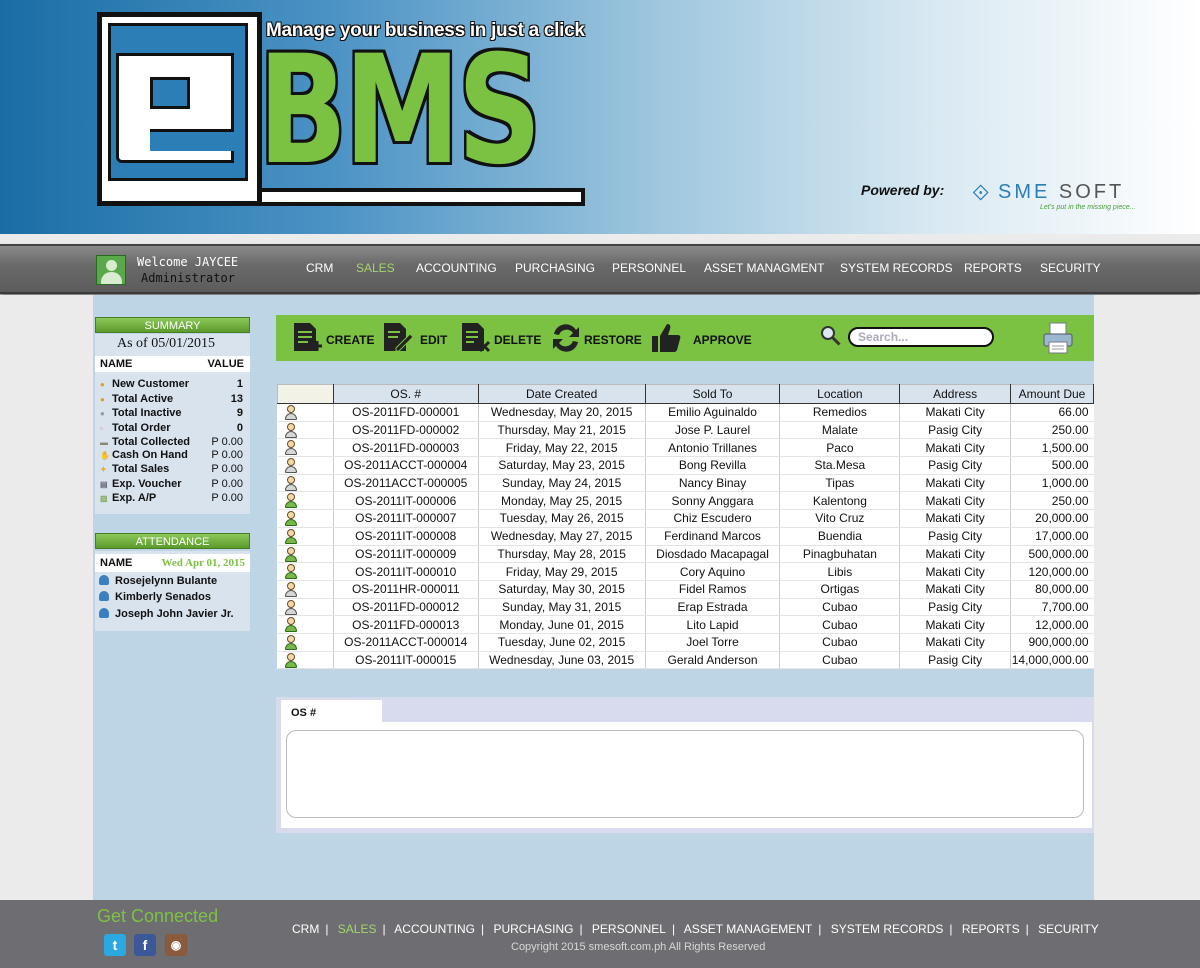 Image resolution: width=1200 pixels, height=968 pixels. Describe the element at coordinates (955, 624) in the screenshot. I see `cell-address: Makati City` at that location.